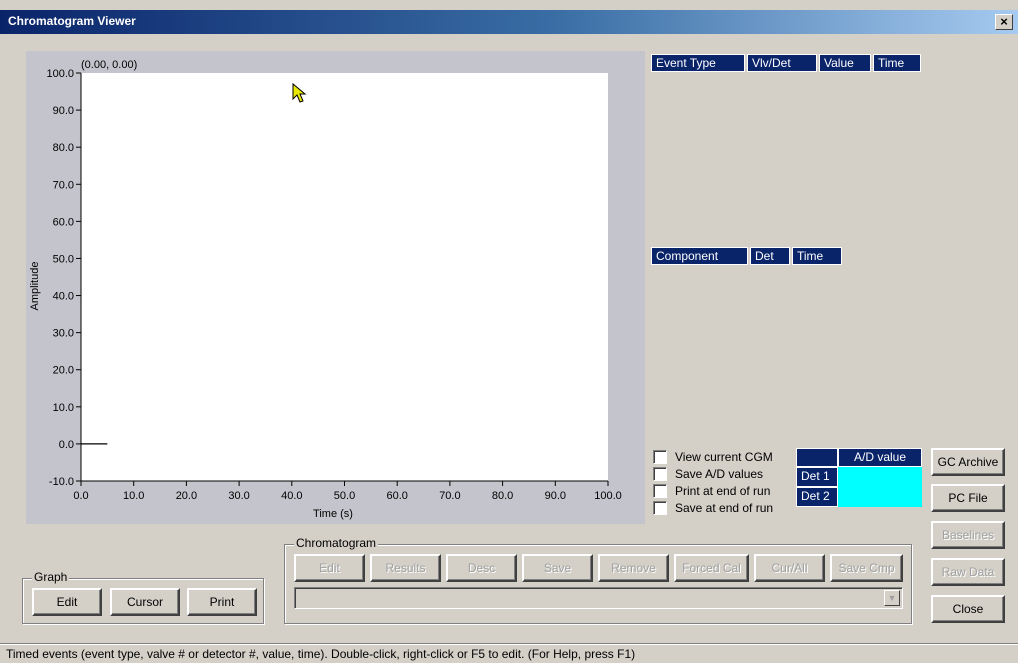  Describe the element at coordinates (502, 496) in the screenshot. I see `x-tick-label: 80.0` at that location.